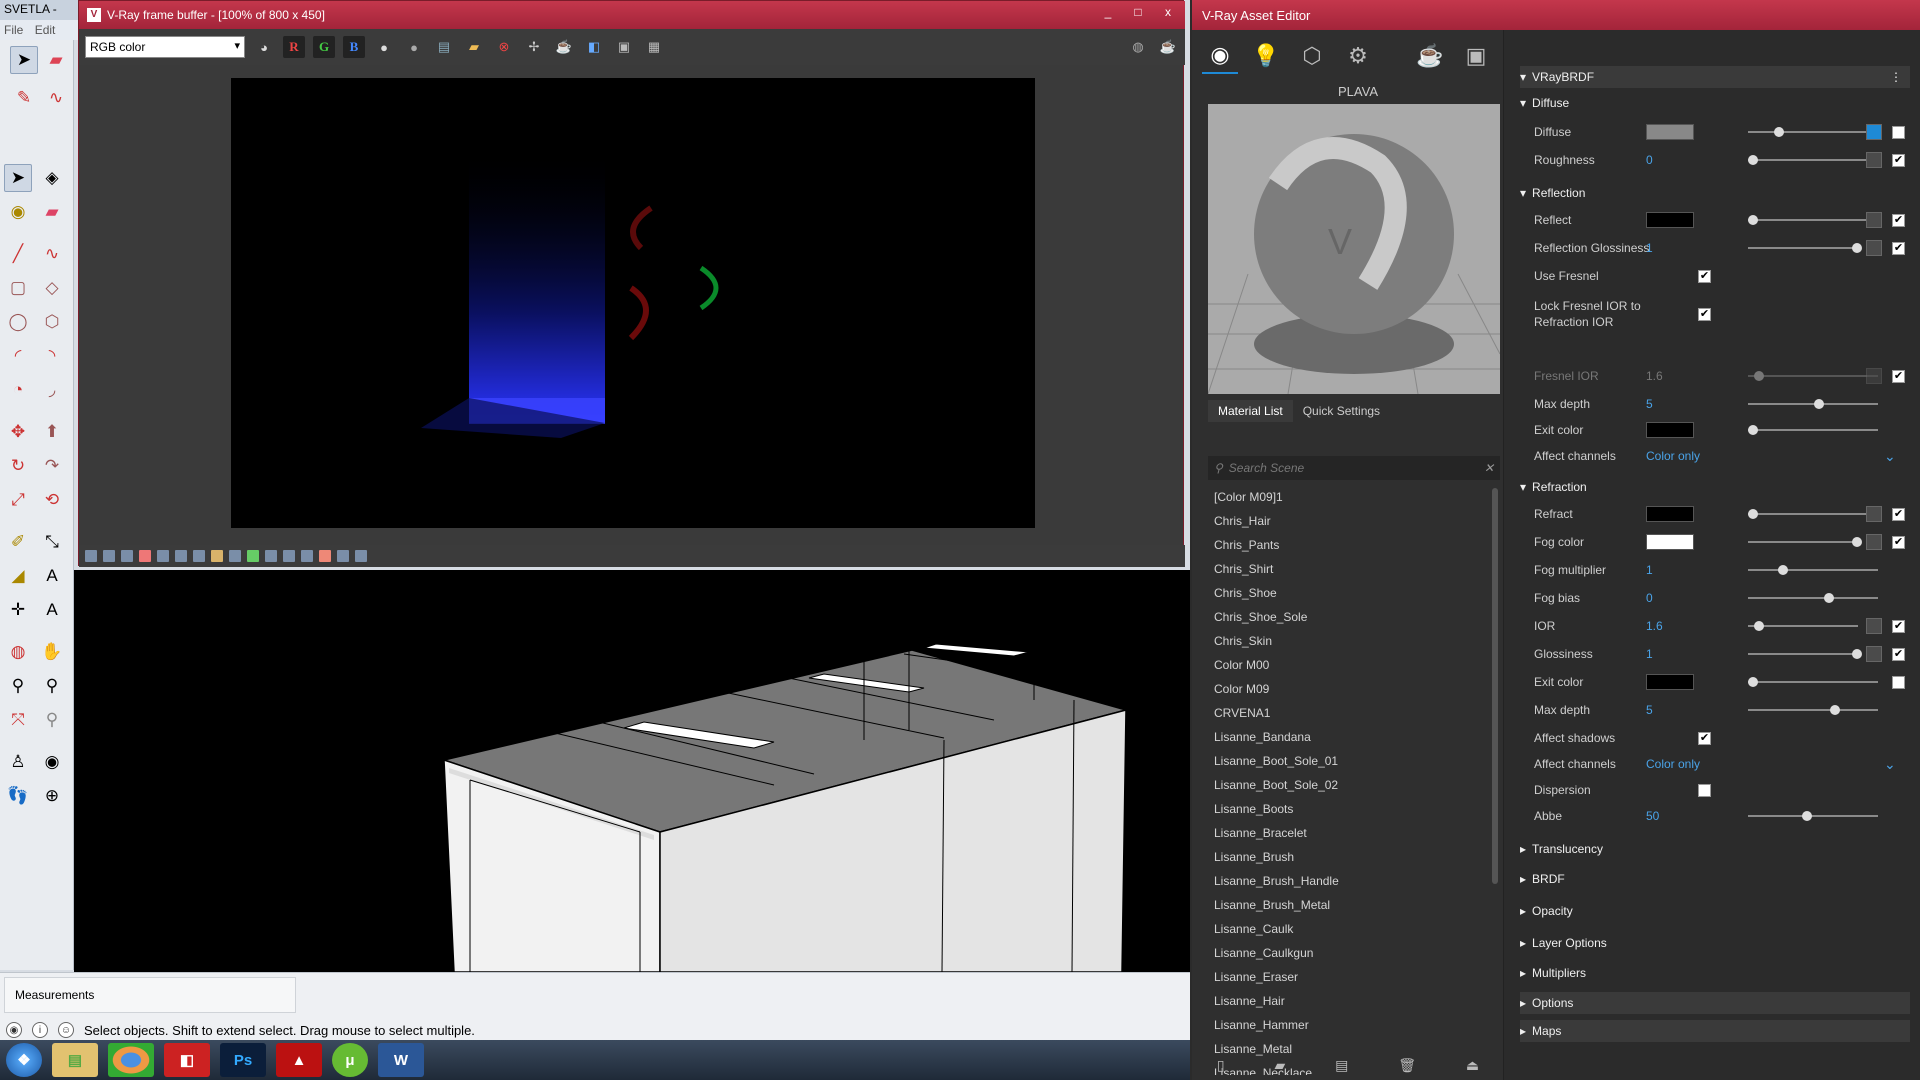 This screenshot has height=1080, width=1920. What do you see at coordinates (18, 576) in the screenshot?
I see `protractor-icon: ◢` at bounding box center [18, 576].